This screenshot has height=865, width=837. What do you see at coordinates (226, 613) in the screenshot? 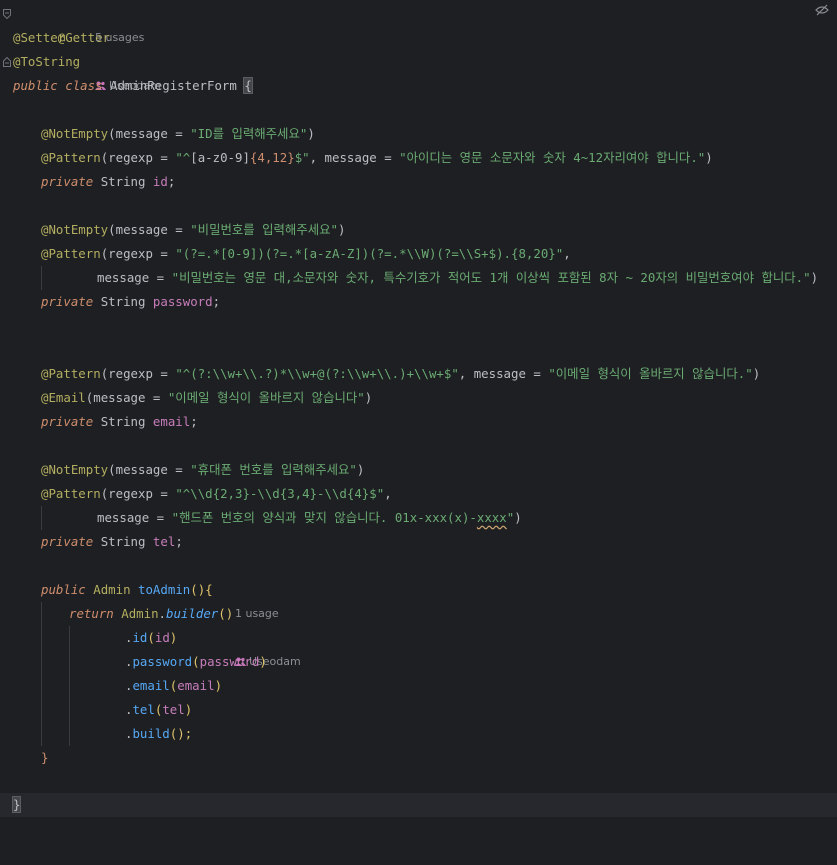
I see `paren: ()` at bounding box center [226, 613].